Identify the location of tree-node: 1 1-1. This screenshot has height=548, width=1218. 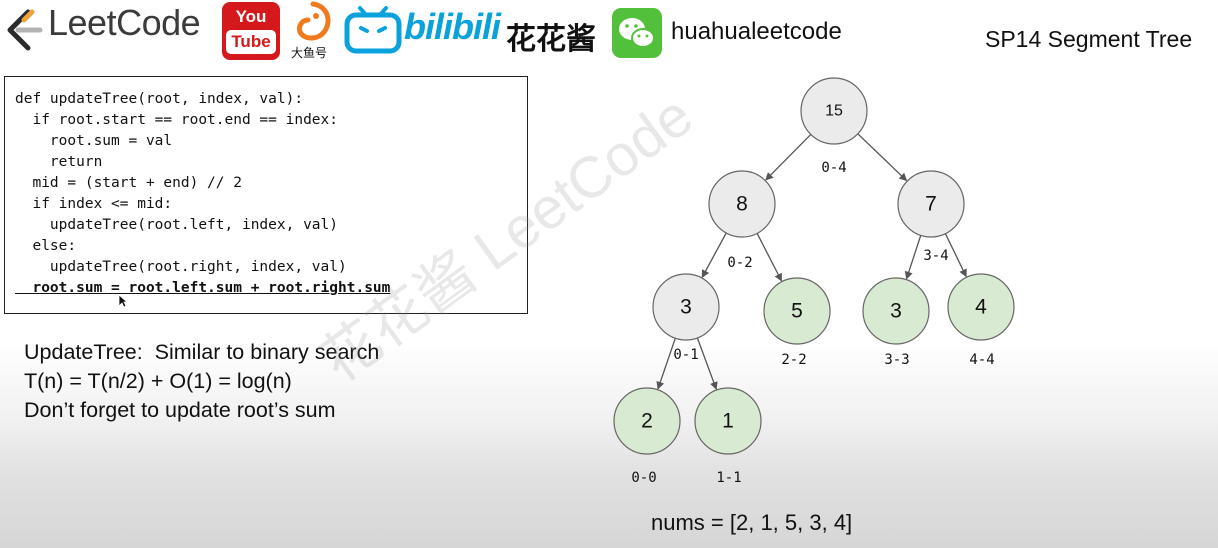
(728, 436).